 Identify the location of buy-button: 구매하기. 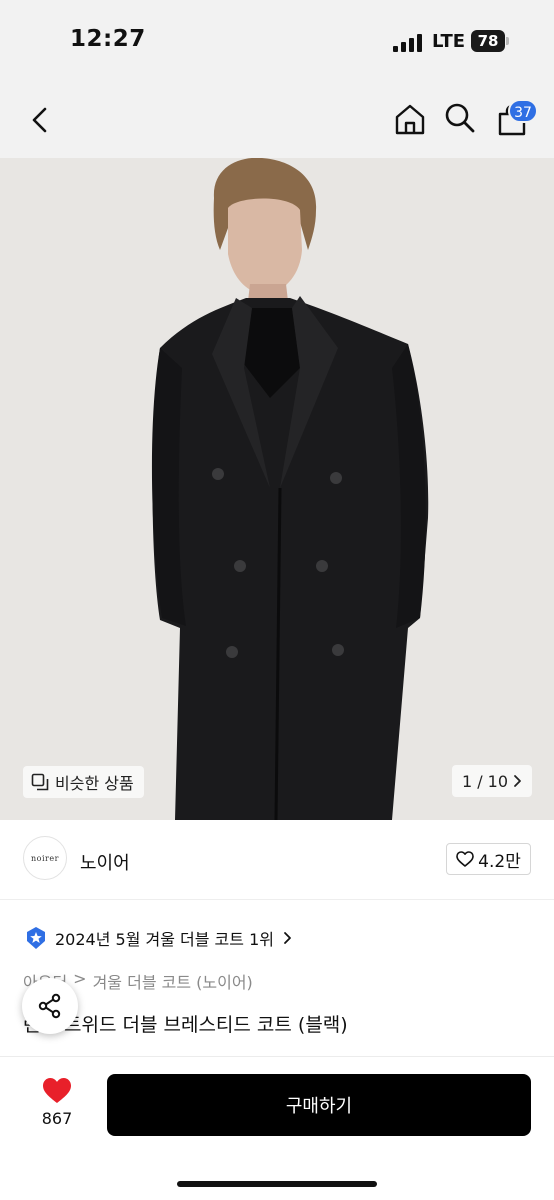
(319, 1105).